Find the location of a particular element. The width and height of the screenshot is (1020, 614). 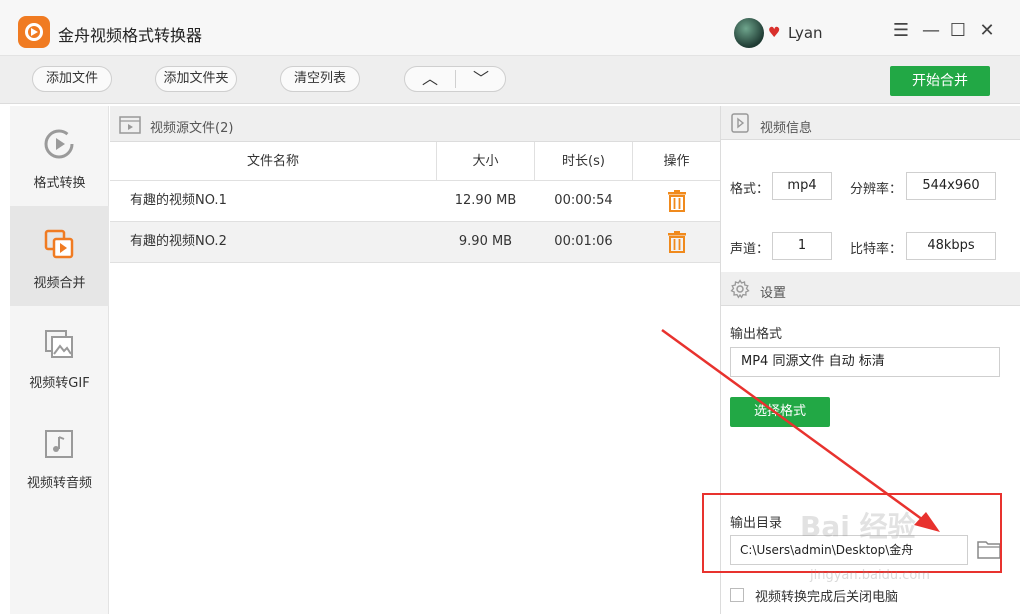

move-buttons-group: ︿ ﹀ is located at coordinates (455, 79).